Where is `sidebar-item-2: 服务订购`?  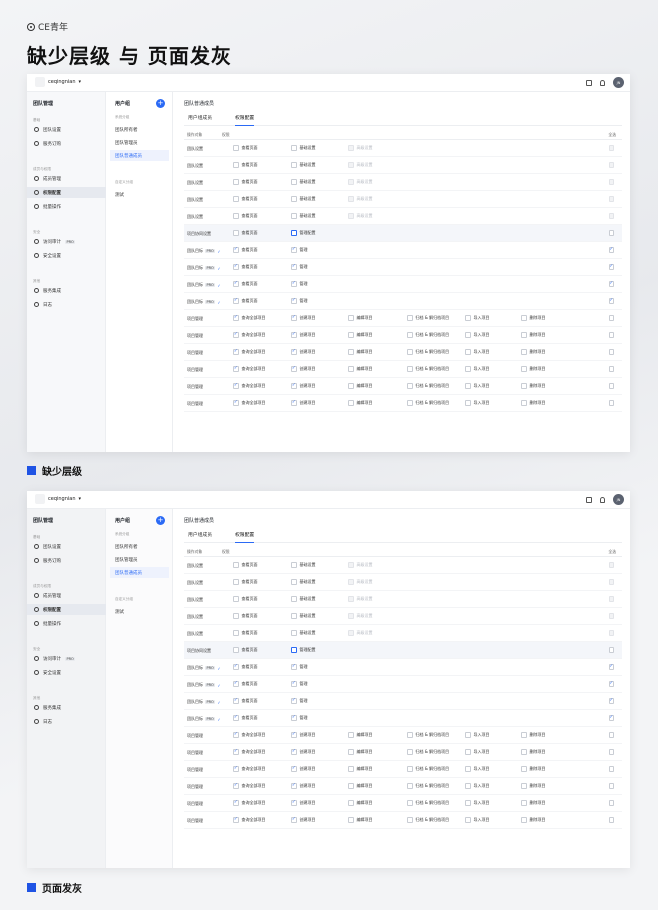
sidebar-item-2: 服务订购 is located at coordinates (66, 143).